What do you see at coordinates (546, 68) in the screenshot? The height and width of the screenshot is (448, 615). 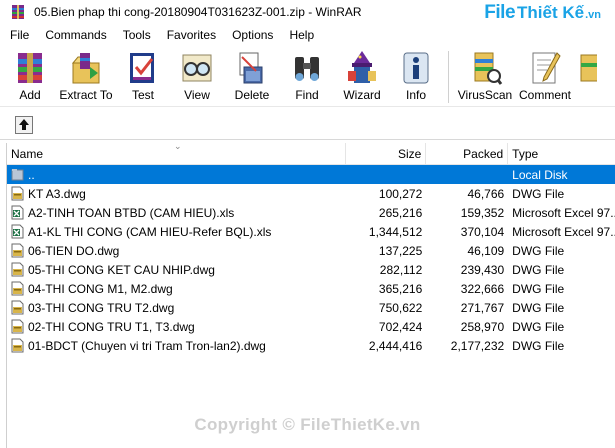 I see `comment-icon` at bounding box center [546, 68].